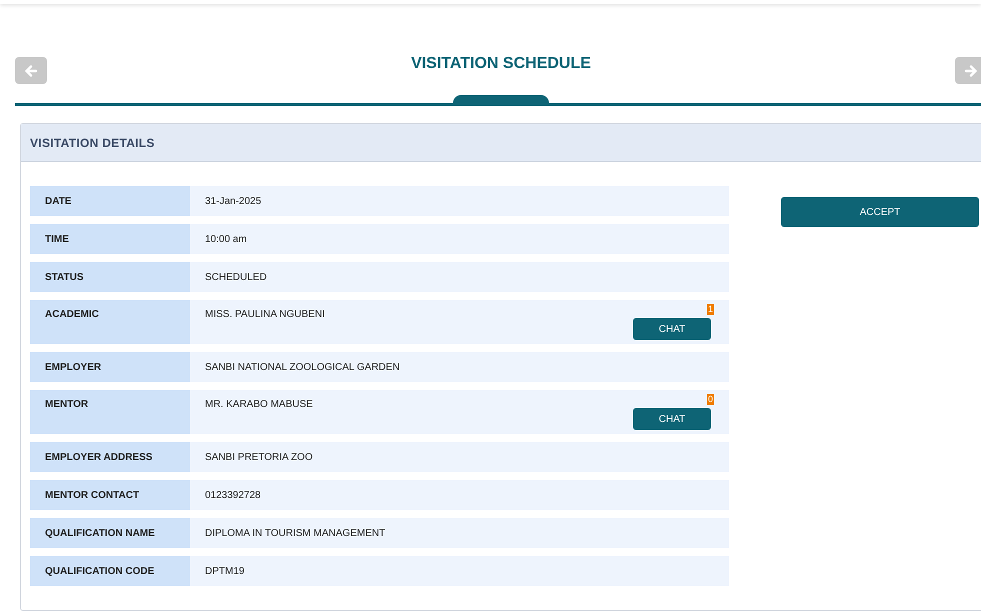 This screenshot has width=981, height=612. Describe the element at coordinates (259, 404) in the screenshot. I see `field-value: MR. KARABO MABUSE` at that location.